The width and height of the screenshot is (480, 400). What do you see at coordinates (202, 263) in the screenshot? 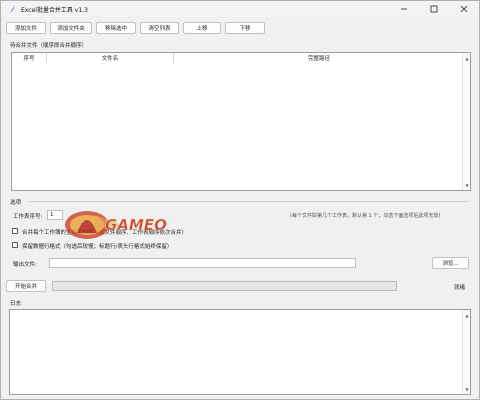
I see `output-file-input` at bounding box center [202, 263].